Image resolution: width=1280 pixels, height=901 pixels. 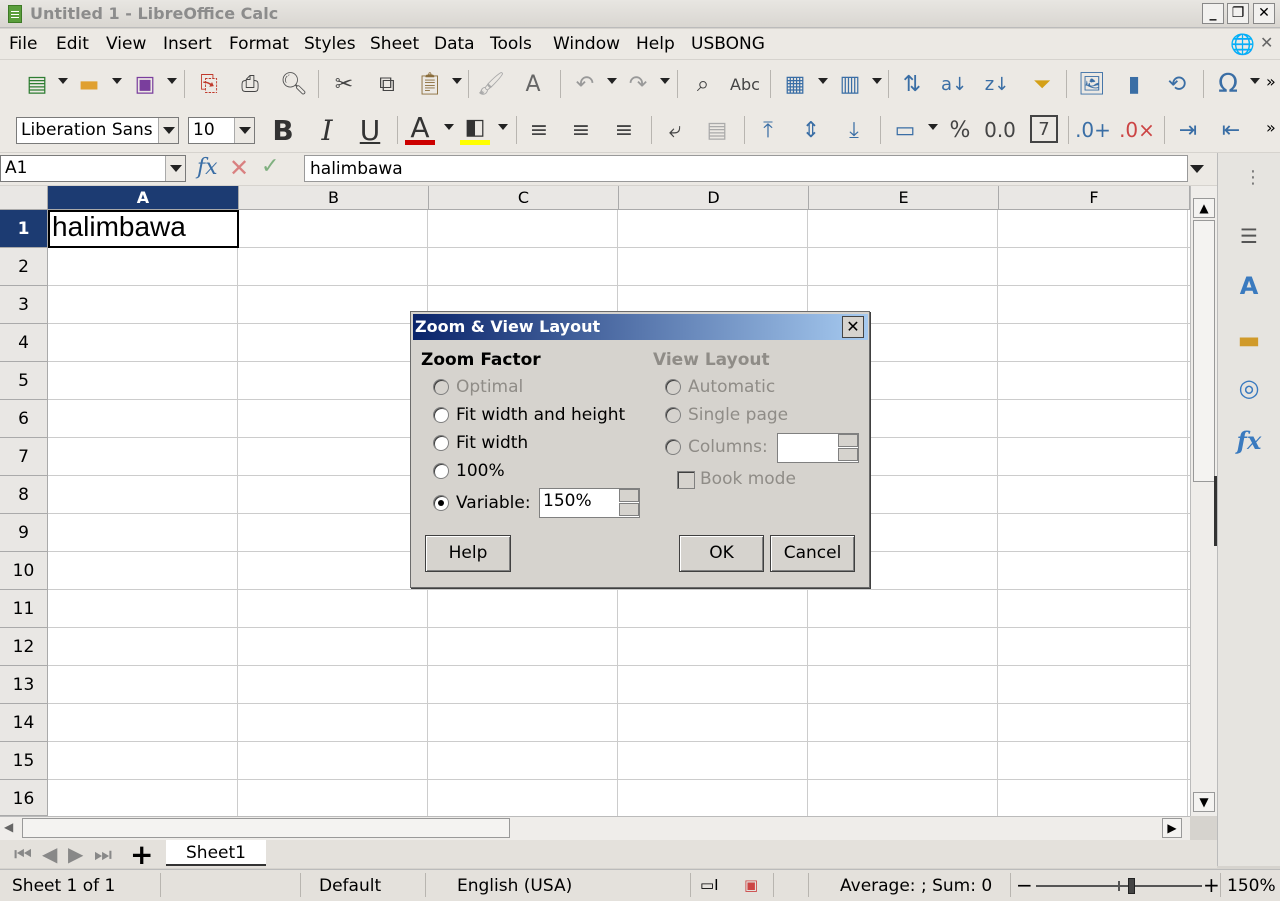 I want to click on align-left-icon: ≡, so click(x=539, y=130).